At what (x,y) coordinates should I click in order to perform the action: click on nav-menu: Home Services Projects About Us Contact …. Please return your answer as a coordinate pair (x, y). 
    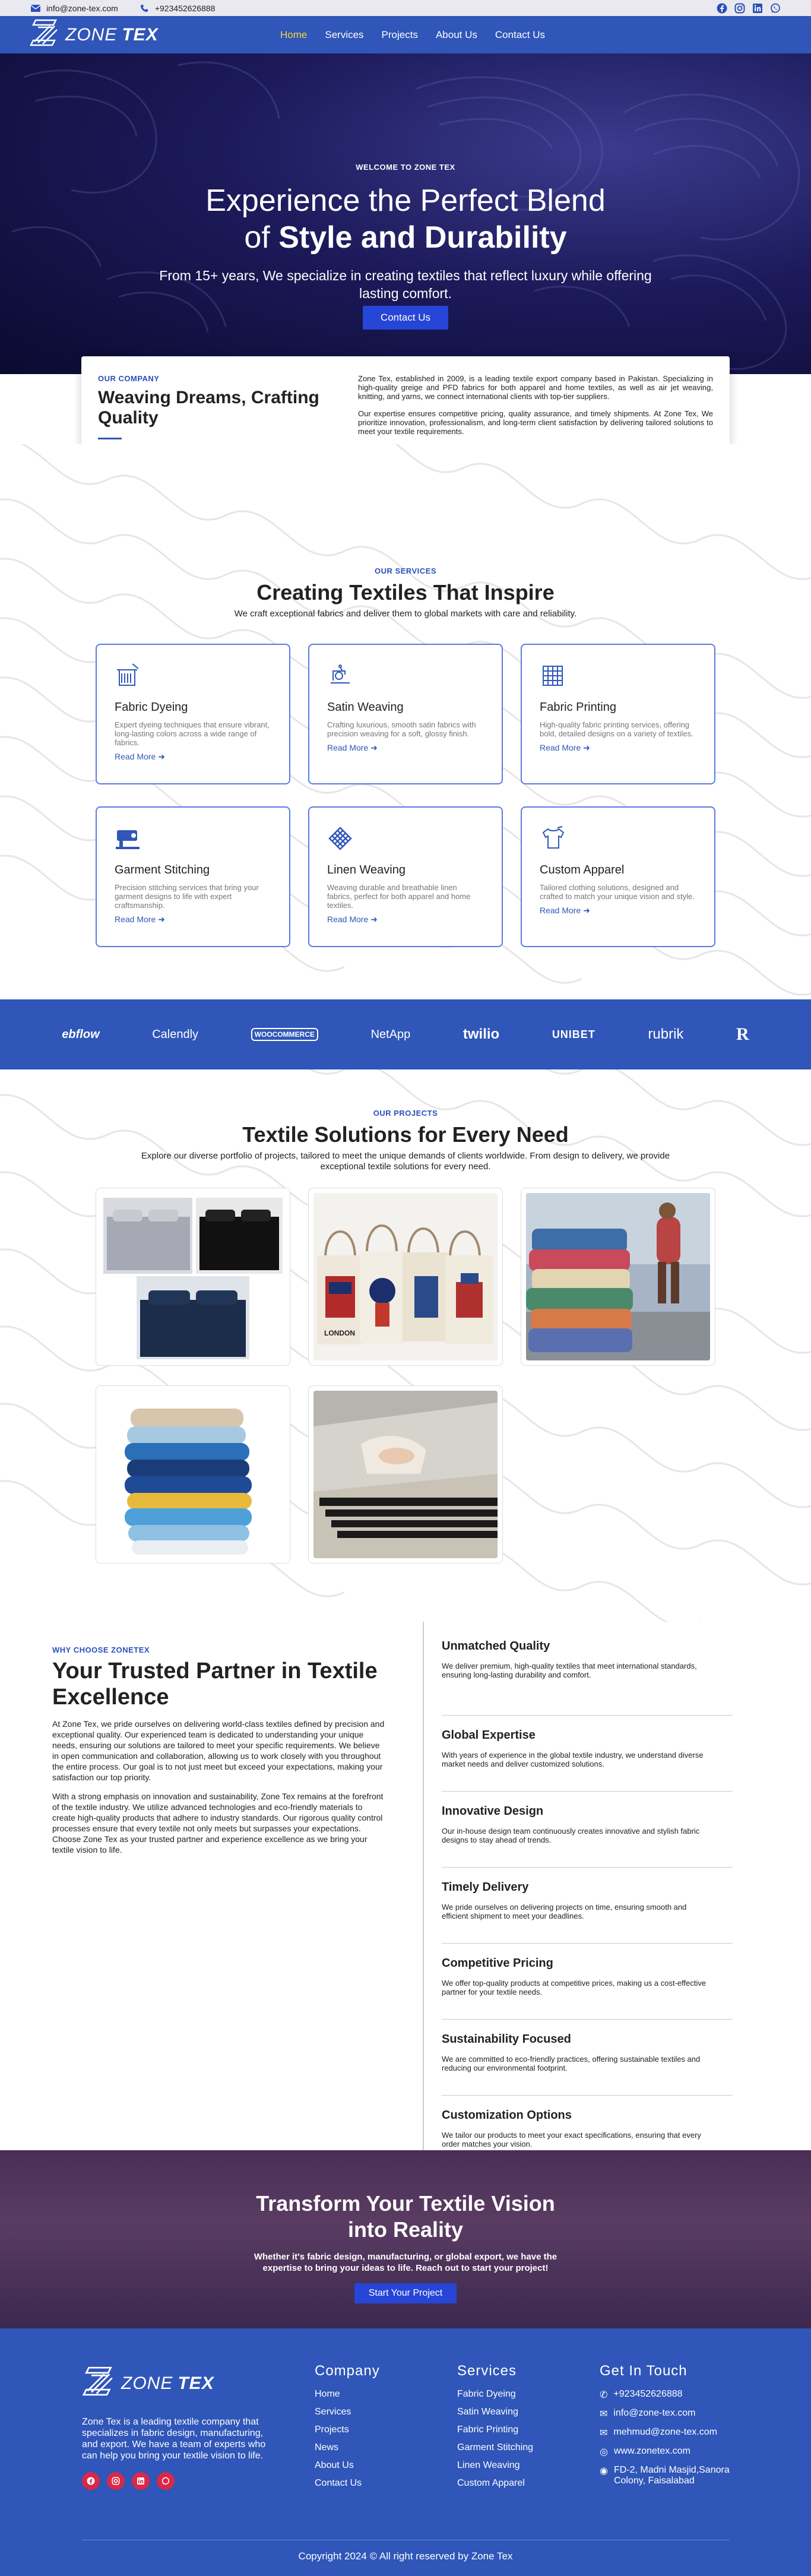
    Looking at the image, I should click on (412, 35).